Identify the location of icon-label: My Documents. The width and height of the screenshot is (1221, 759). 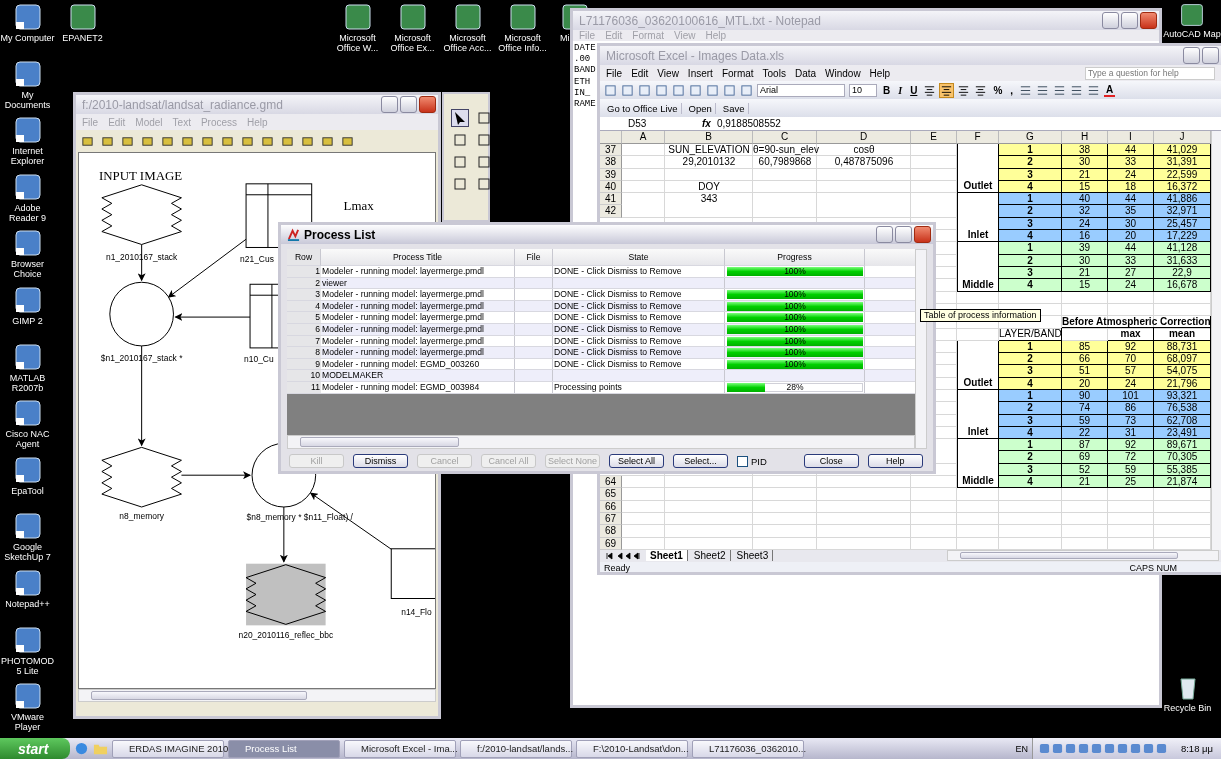
(27, 99).